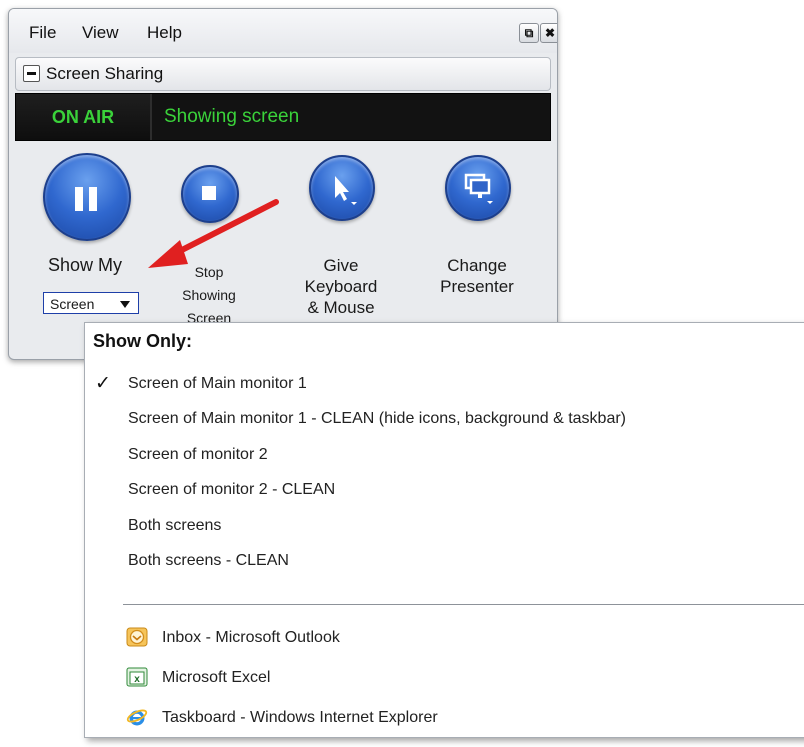 The image size is (804, 747). Describe the element at coordinates (137, 717) in the screenshot. I see `internet-explorer-icon` at that location.